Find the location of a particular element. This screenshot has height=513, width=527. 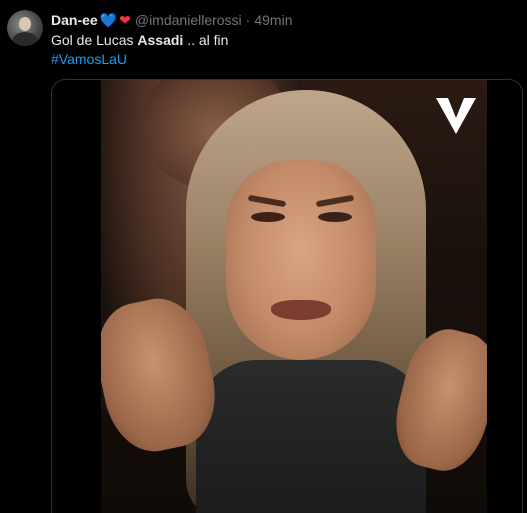

left-eye is located at coordinates (268, 217).